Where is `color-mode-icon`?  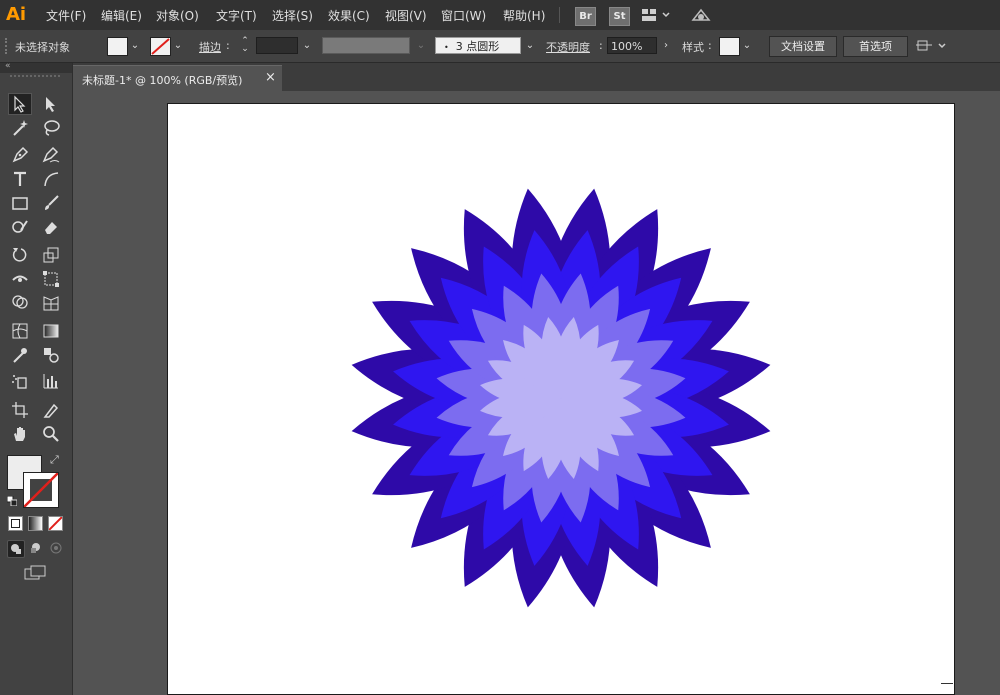
color-mode-icon is located at coordinates (15, 523).